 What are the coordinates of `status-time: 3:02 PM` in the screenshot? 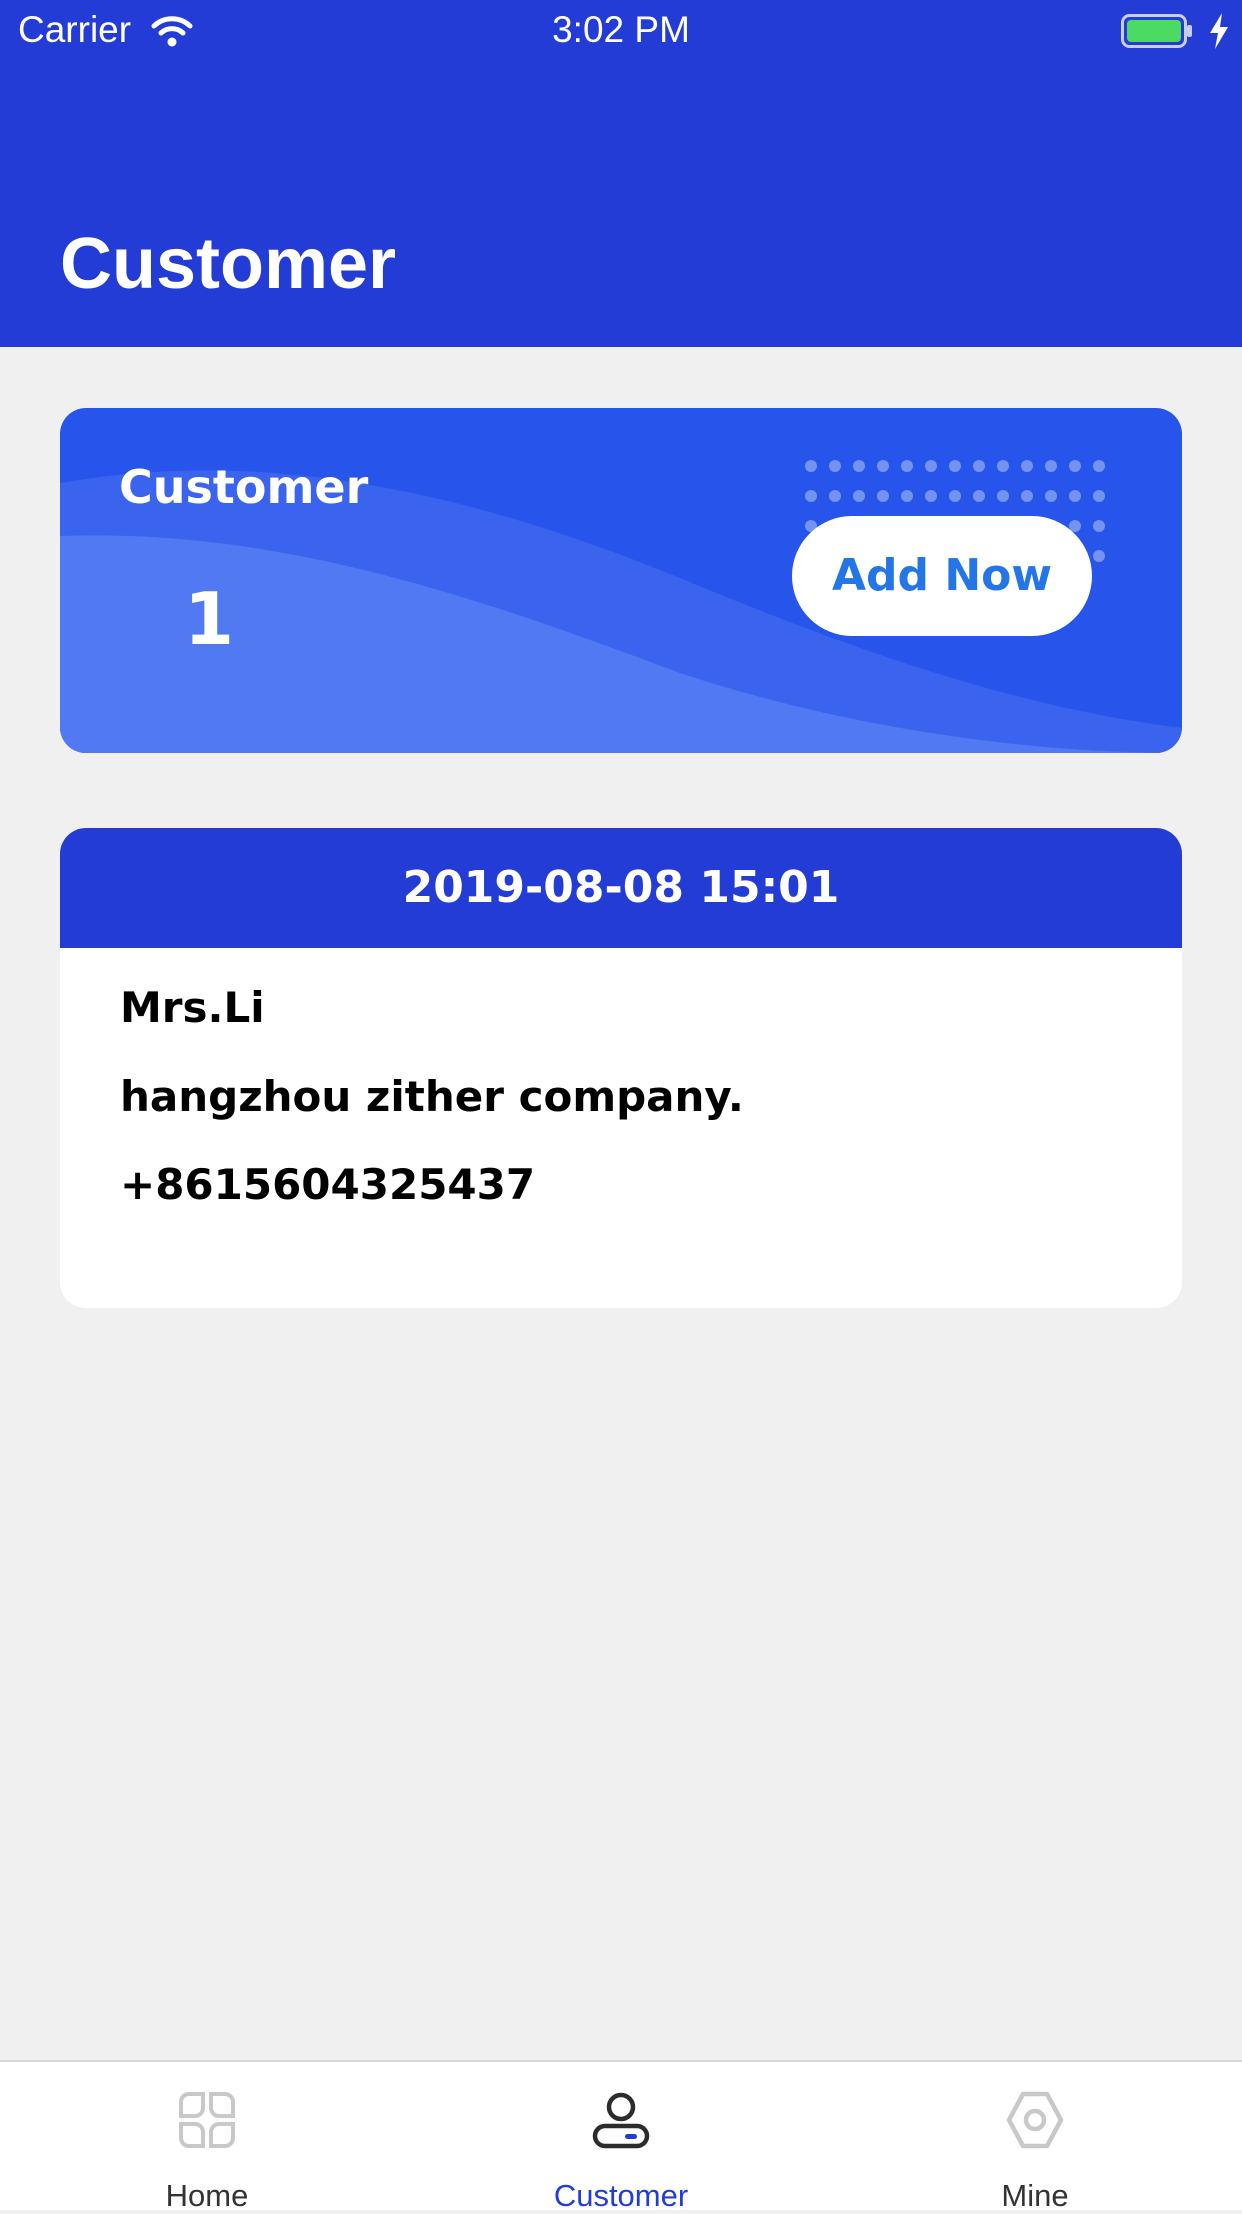 It's located at (621, 29).